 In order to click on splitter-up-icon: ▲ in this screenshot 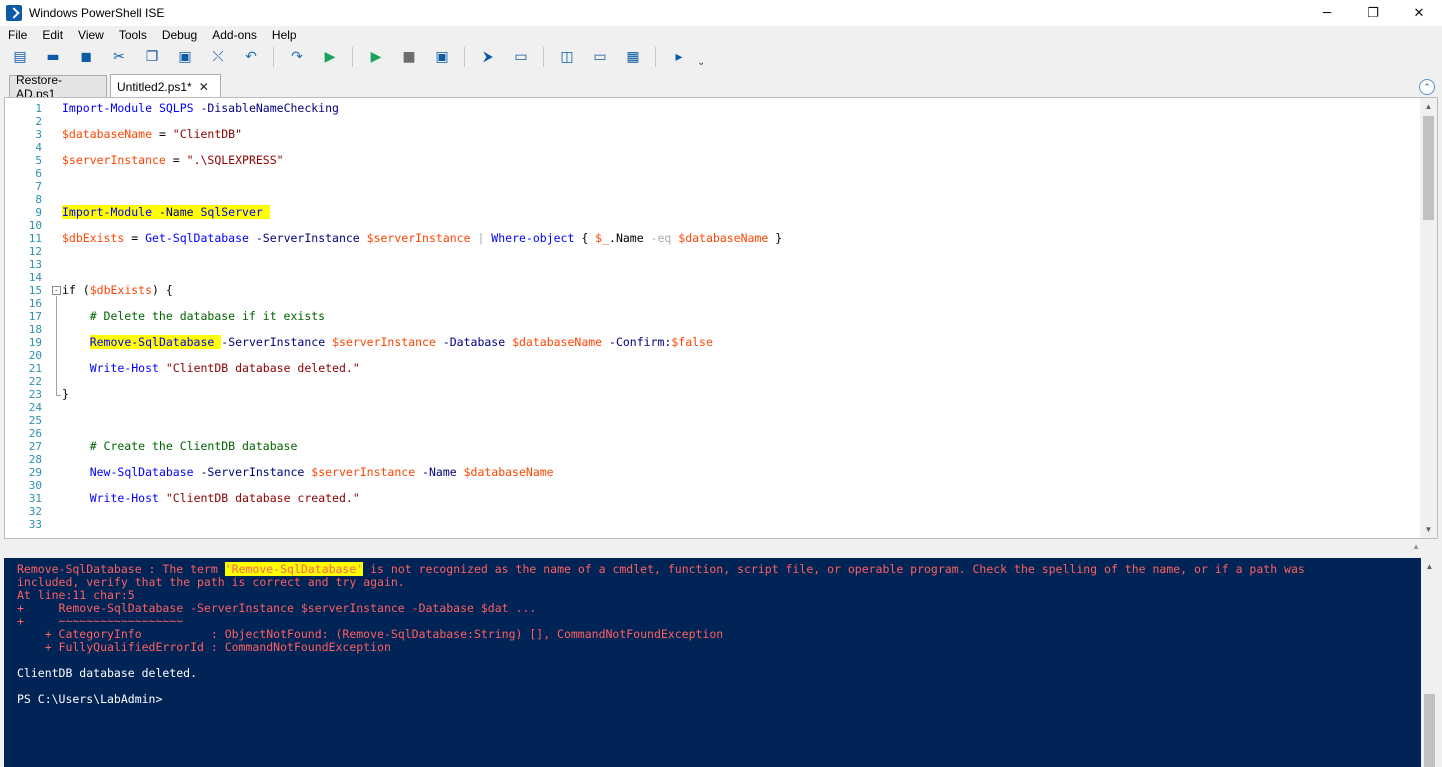, I will do `click(1416, 546)`.